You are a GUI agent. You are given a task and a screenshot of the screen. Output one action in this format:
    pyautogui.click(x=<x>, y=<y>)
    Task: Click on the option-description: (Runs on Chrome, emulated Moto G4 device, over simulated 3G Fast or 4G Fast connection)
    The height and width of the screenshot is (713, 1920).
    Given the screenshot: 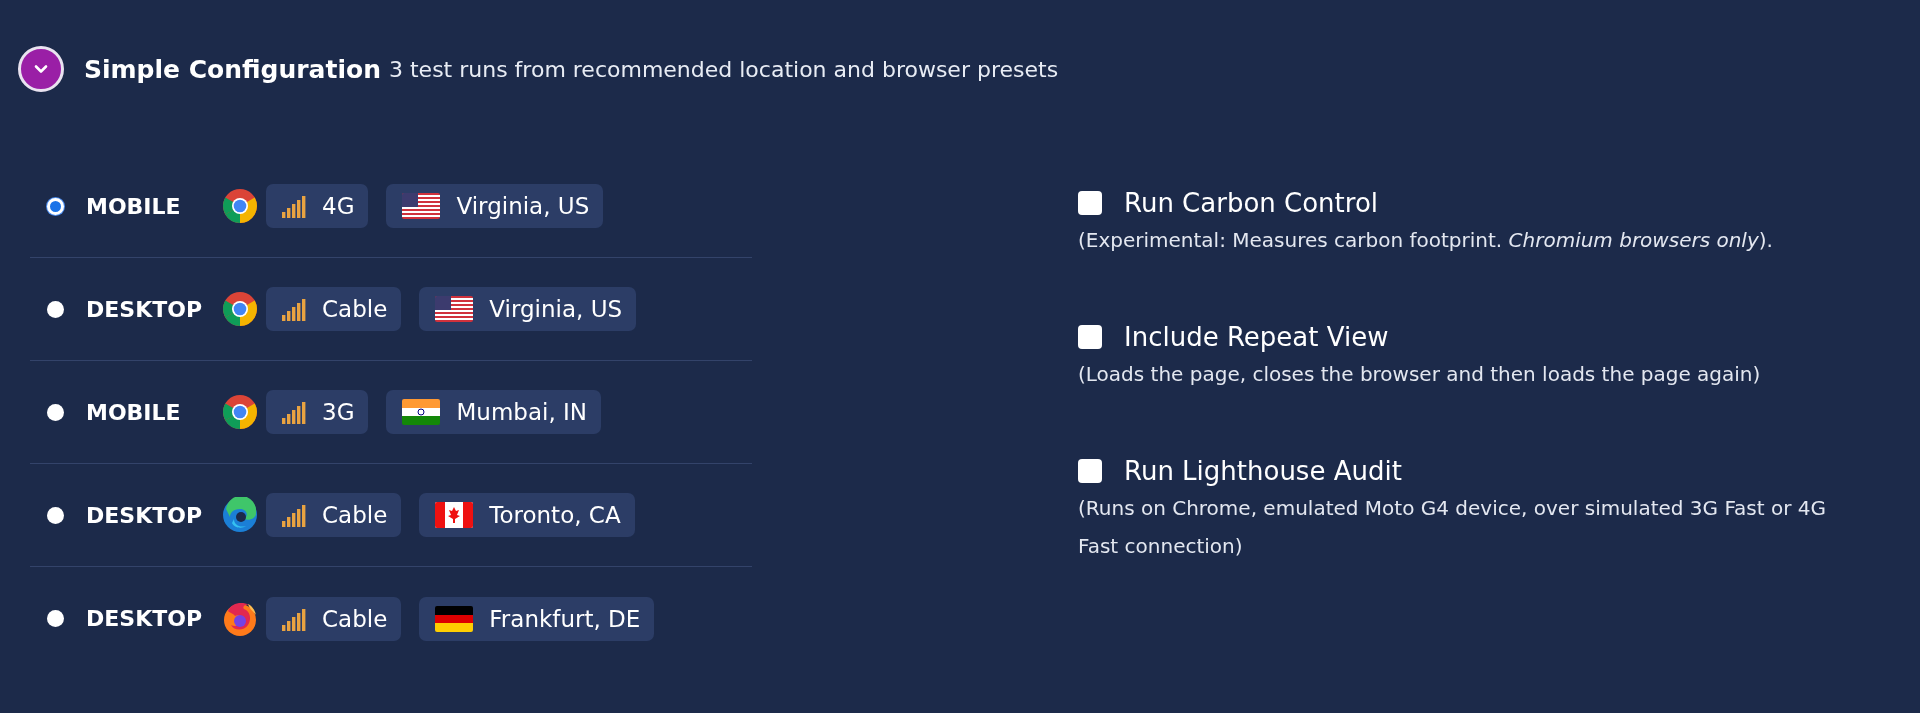 What is the action you would take?
    pyautogui.click(x=1453, y=527)
    